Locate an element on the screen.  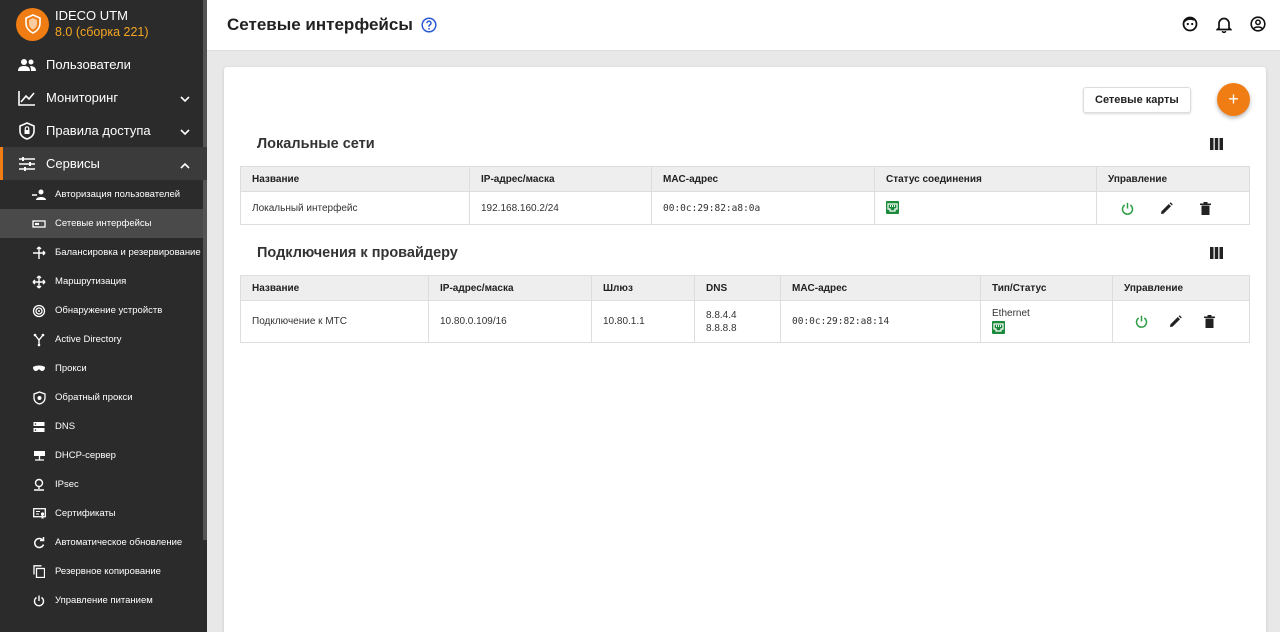
cell-status is located at coordinates (985, 208).